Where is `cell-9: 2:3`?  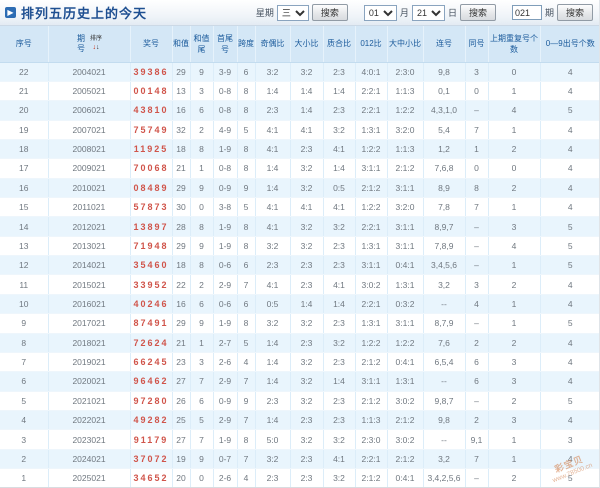
cell-9: 2:3 is located at coordinates (339, 246).